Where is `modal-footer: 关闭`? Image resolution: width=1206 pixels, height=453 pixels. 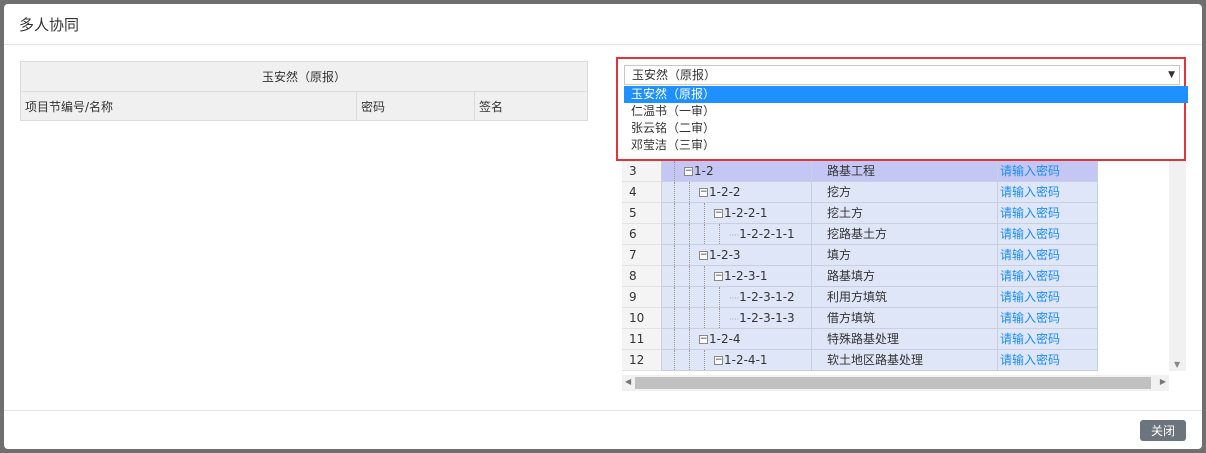
modal-footer: 关闭 is located at coordinates (603, 429).